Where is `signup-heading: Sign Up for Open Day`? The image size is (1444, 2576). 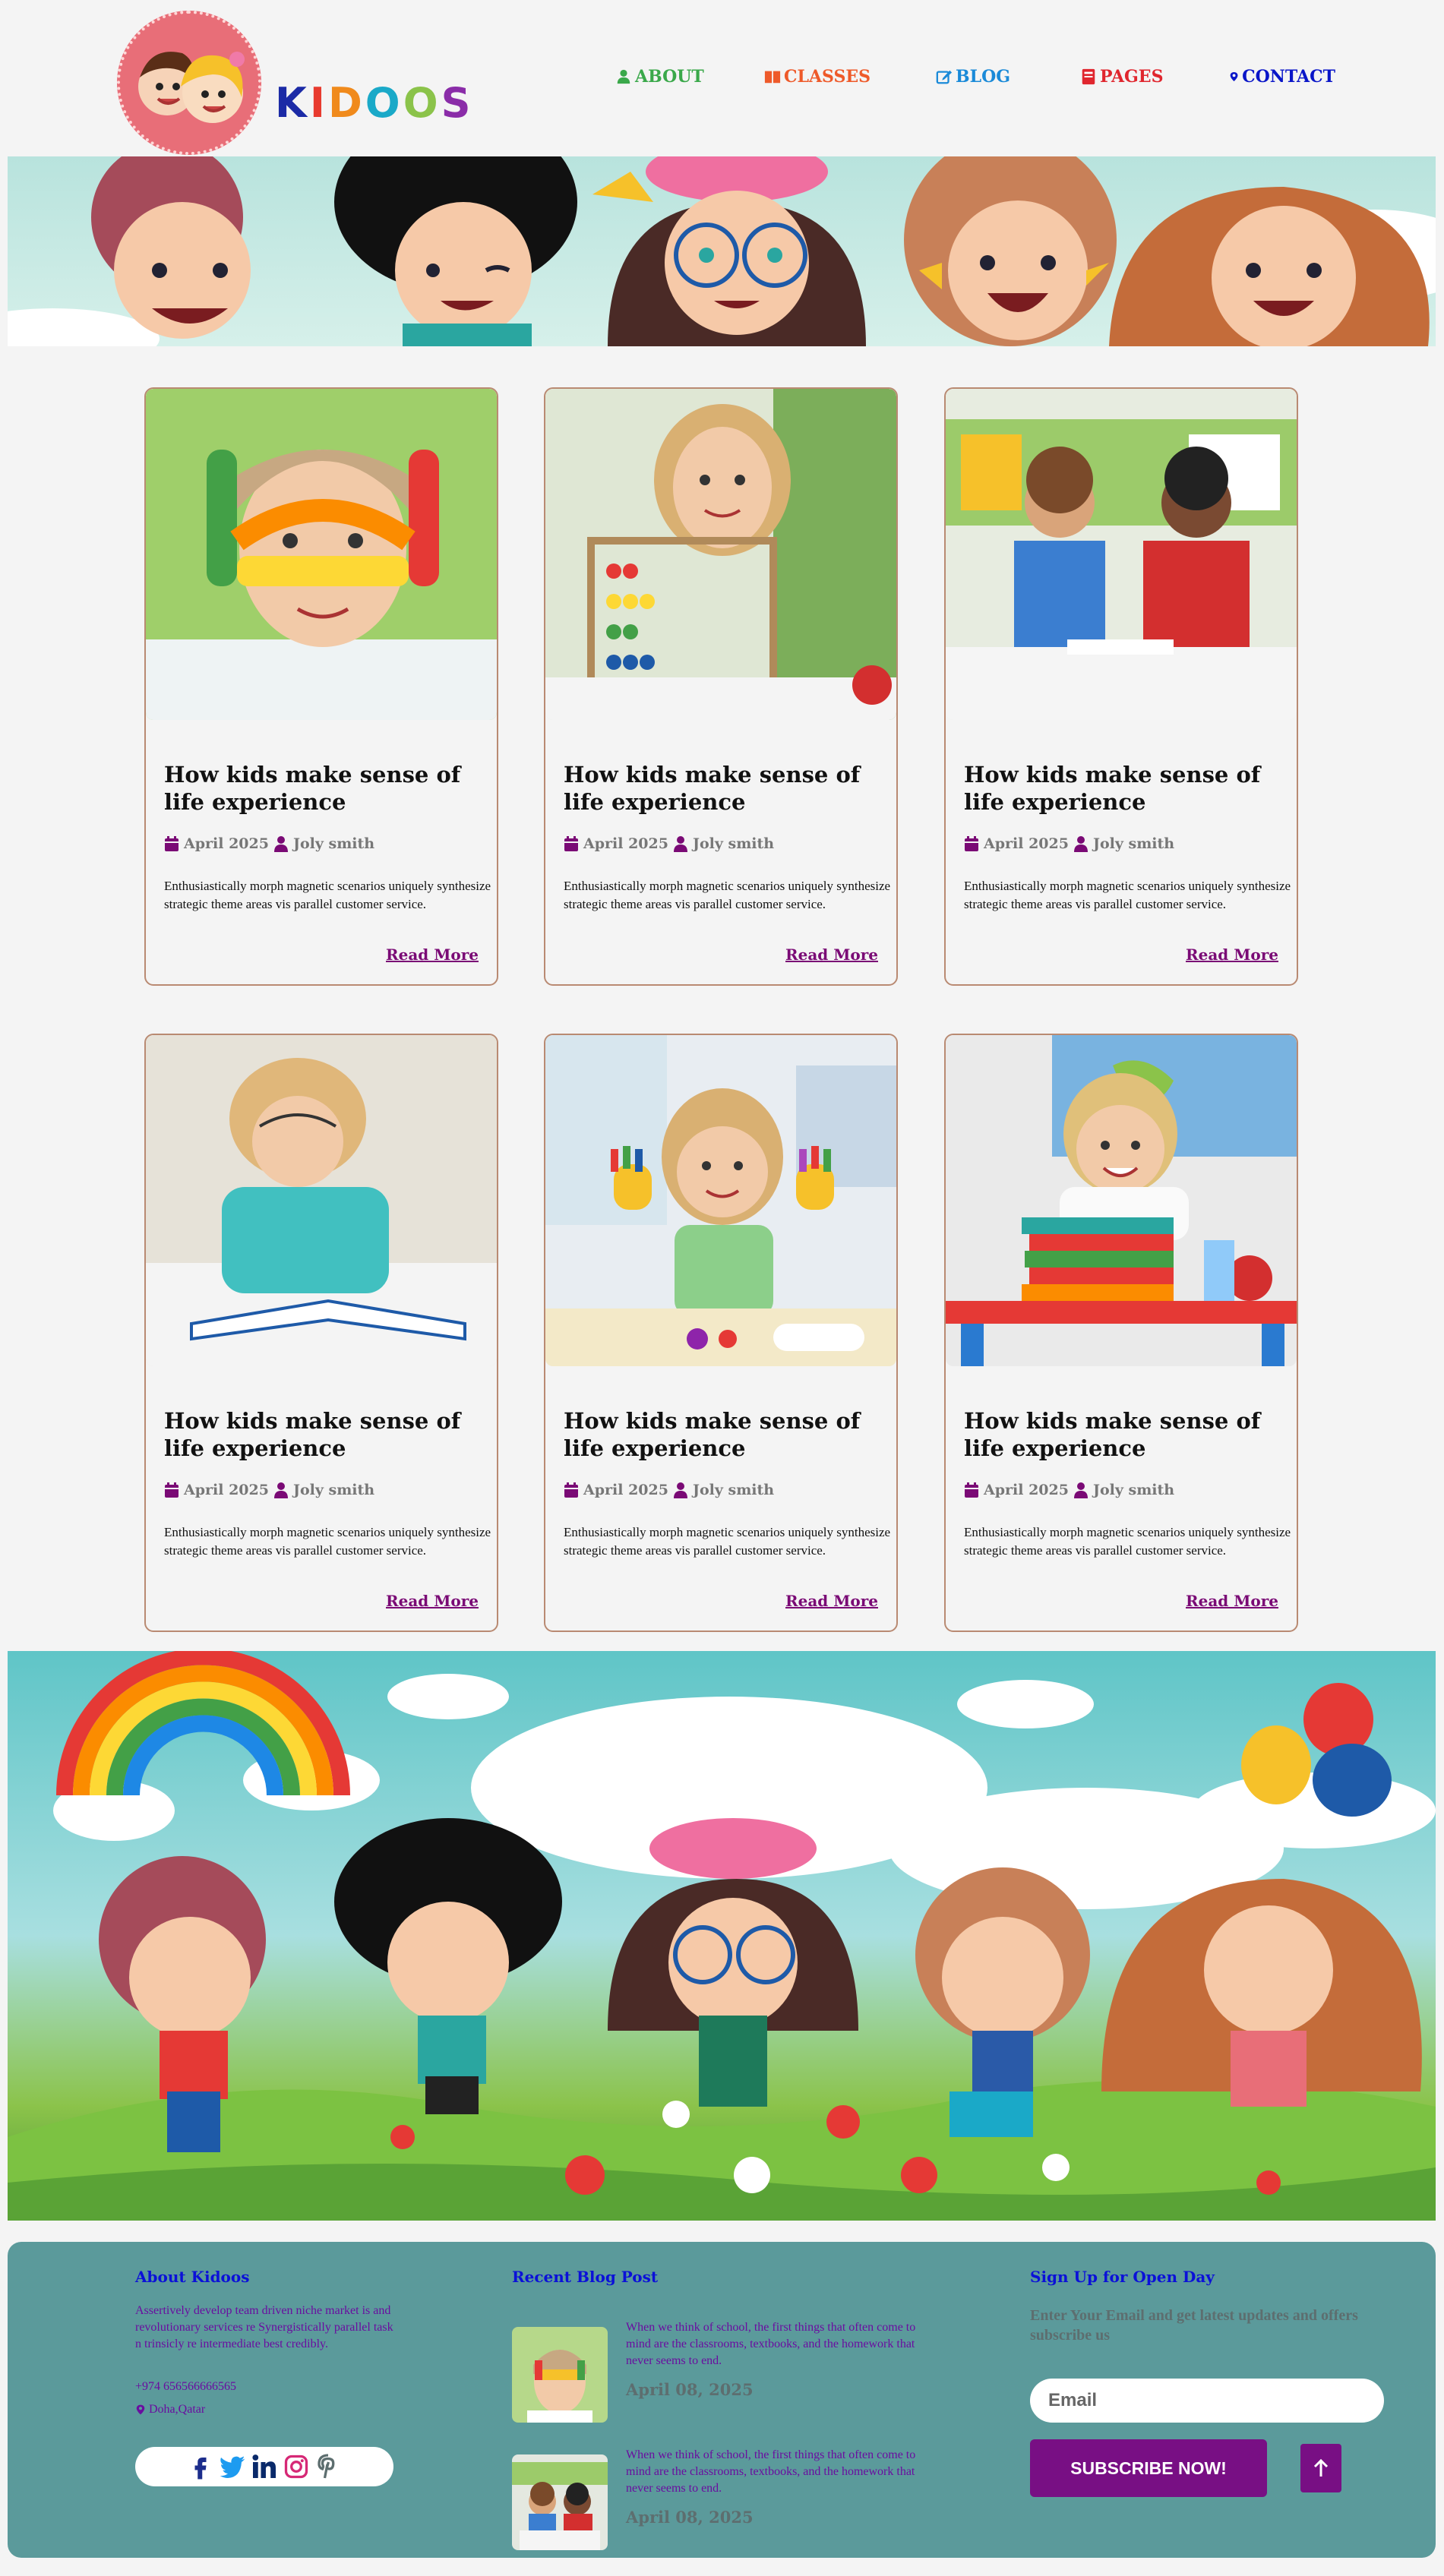 signup-heading: Sign Up for Open Day is located at coordinates (1123, 2277).